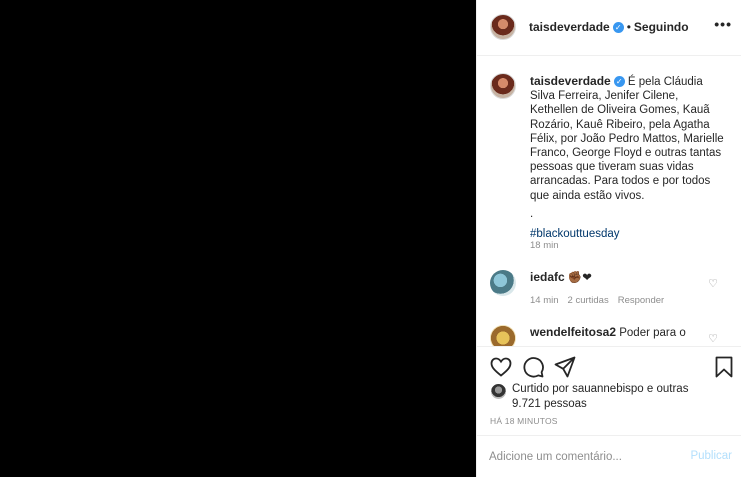  I want to click on comment-text: ✊🏾❤, so click(579, 278).